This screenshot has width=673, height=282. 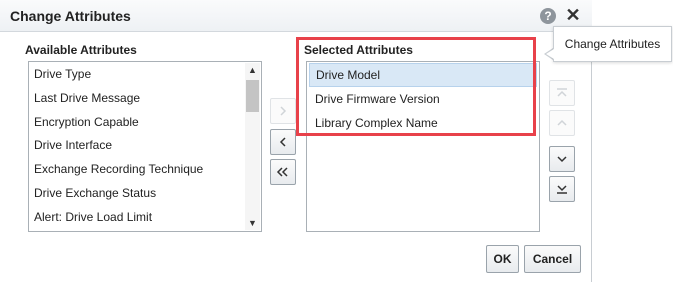 I want to click on scroll-down-icon: ▼, so click(x=252, y=223).